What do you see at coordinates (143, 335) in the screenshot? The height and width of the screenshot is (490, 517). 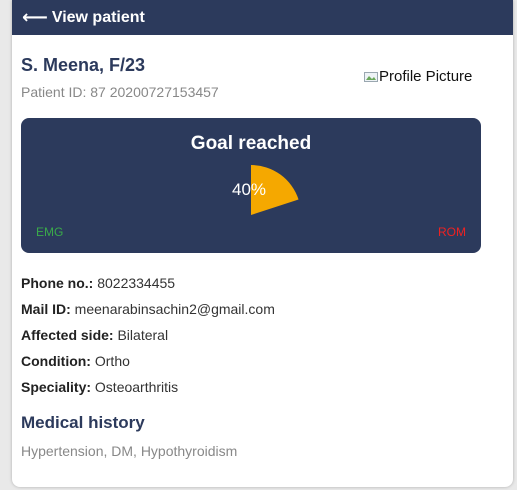 I see `detail-value: Bilateral` at bounding box center [143, 335].